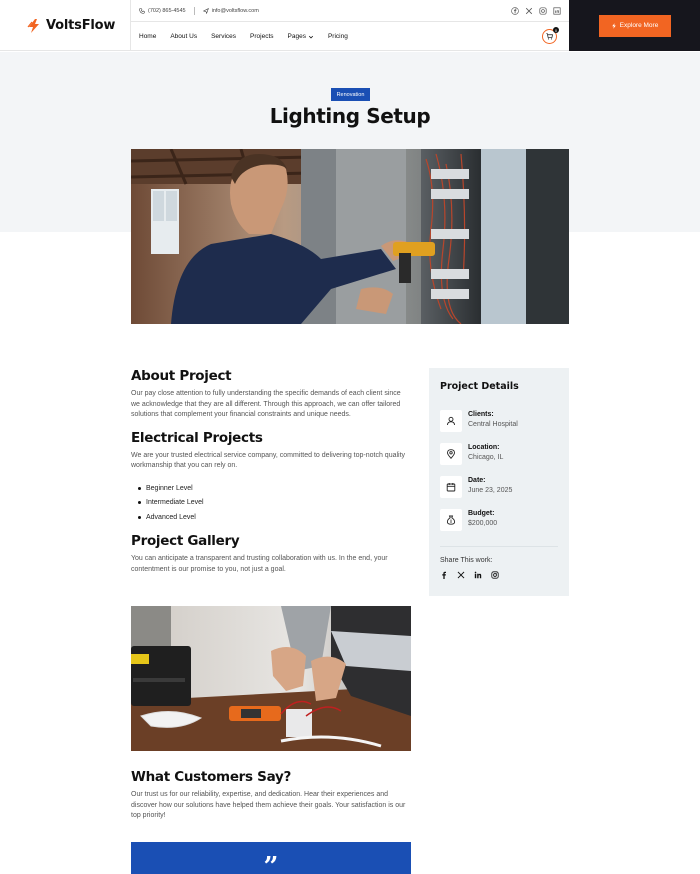  Describe the element at coordinates (181, 376) in the screenshot. I see `about-heading: About Project` at that location.